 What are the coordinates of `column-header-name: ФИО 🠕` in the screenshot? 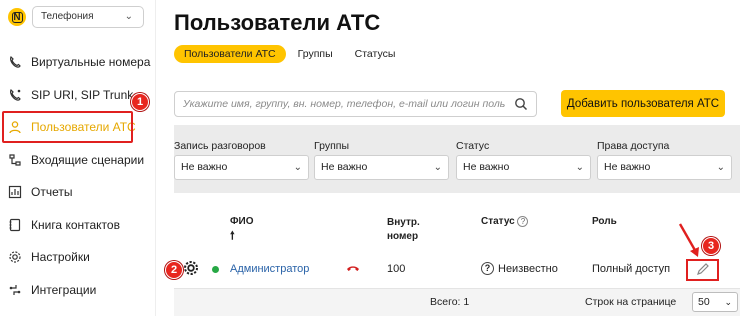 It's located at (242, 231).